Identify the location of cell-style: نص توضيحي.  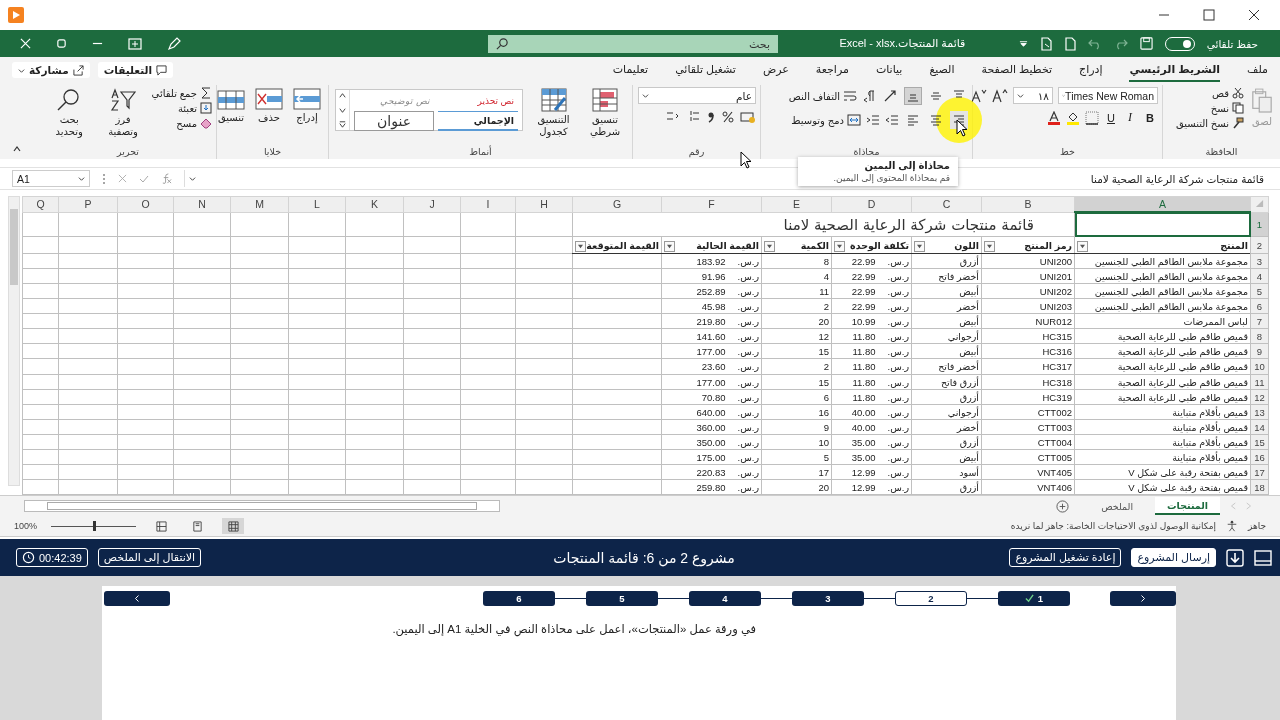
(394, 101).